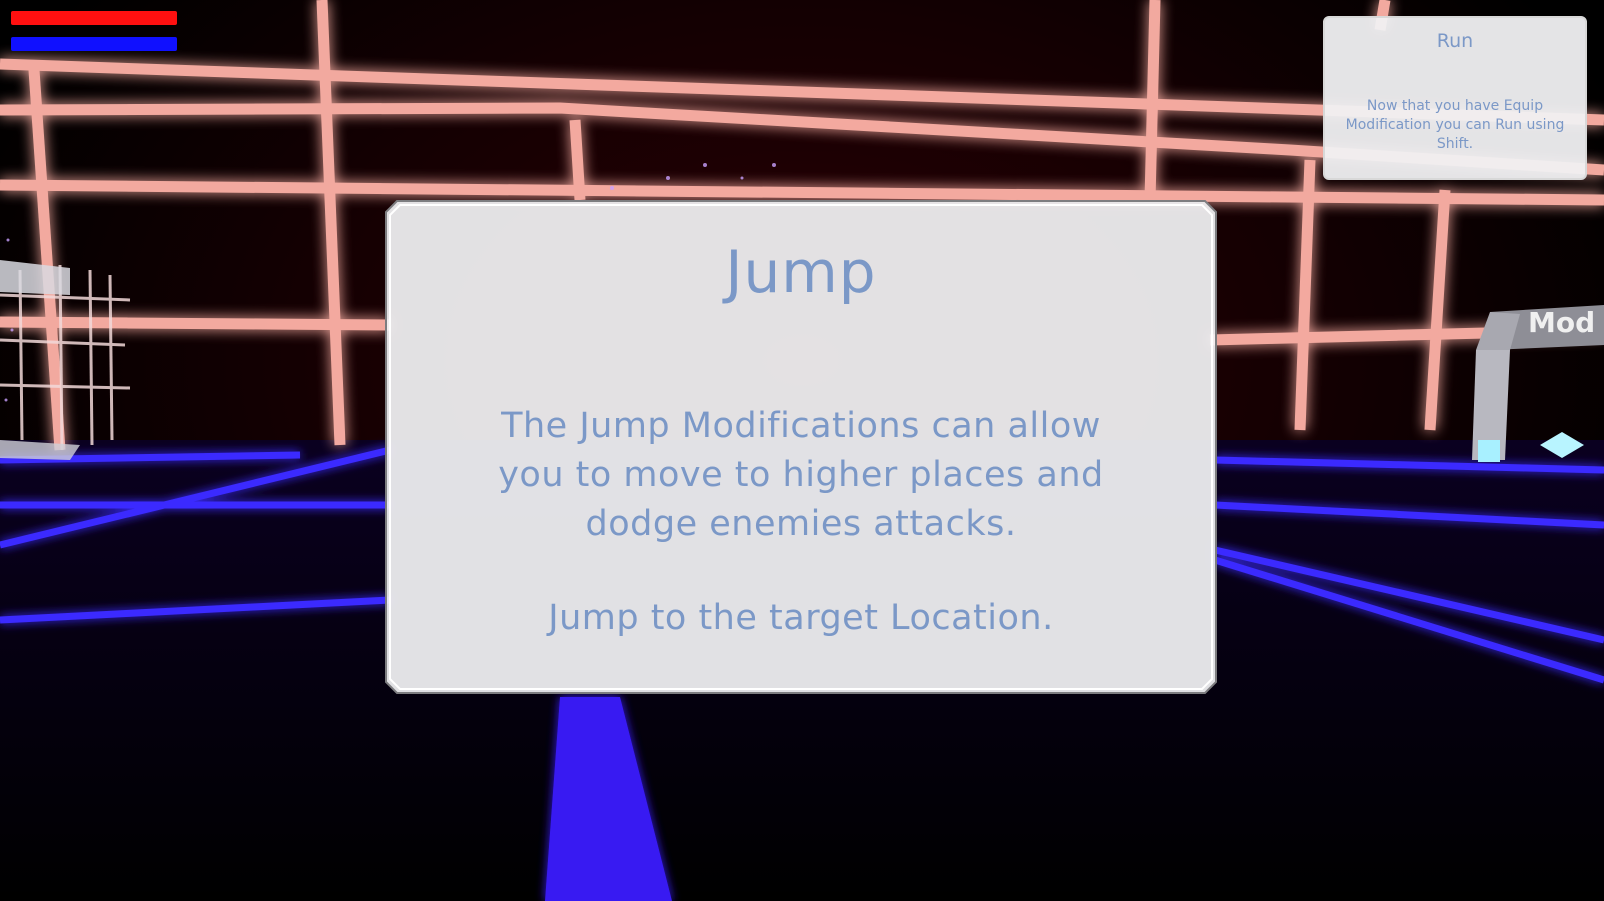 The width and height of the screenshot is (1604, 901). What do you see at coordinates (801, 272) in the screenshot?
I see `tutorial-title: Jump` at bounding box center [801, 272].